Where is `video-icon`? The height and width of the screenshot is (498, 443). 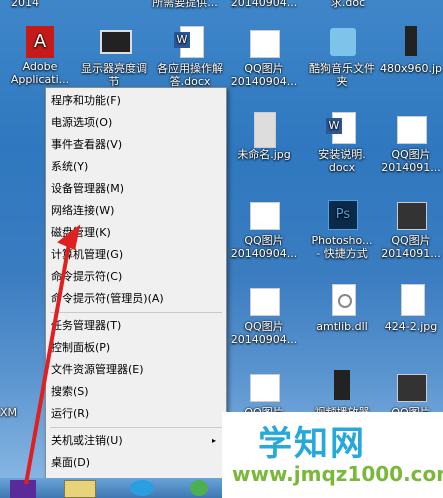 video-icon is located at coordinates (342, 387).